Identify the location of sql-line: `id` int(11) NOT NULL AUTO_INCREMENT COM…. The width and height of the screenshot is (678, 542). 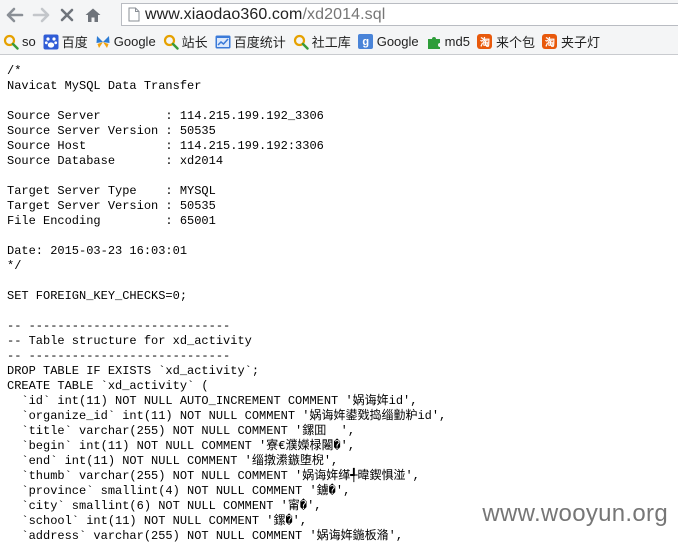
(212, 401).